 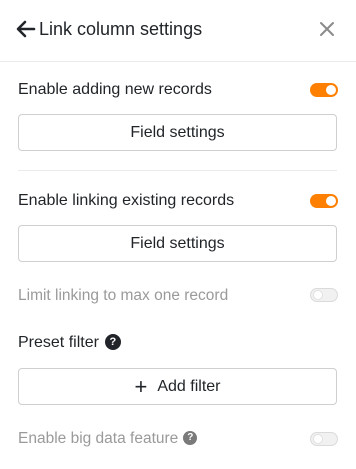 I want to click on panel-header: Link column settings, so click(x=178, y=31).